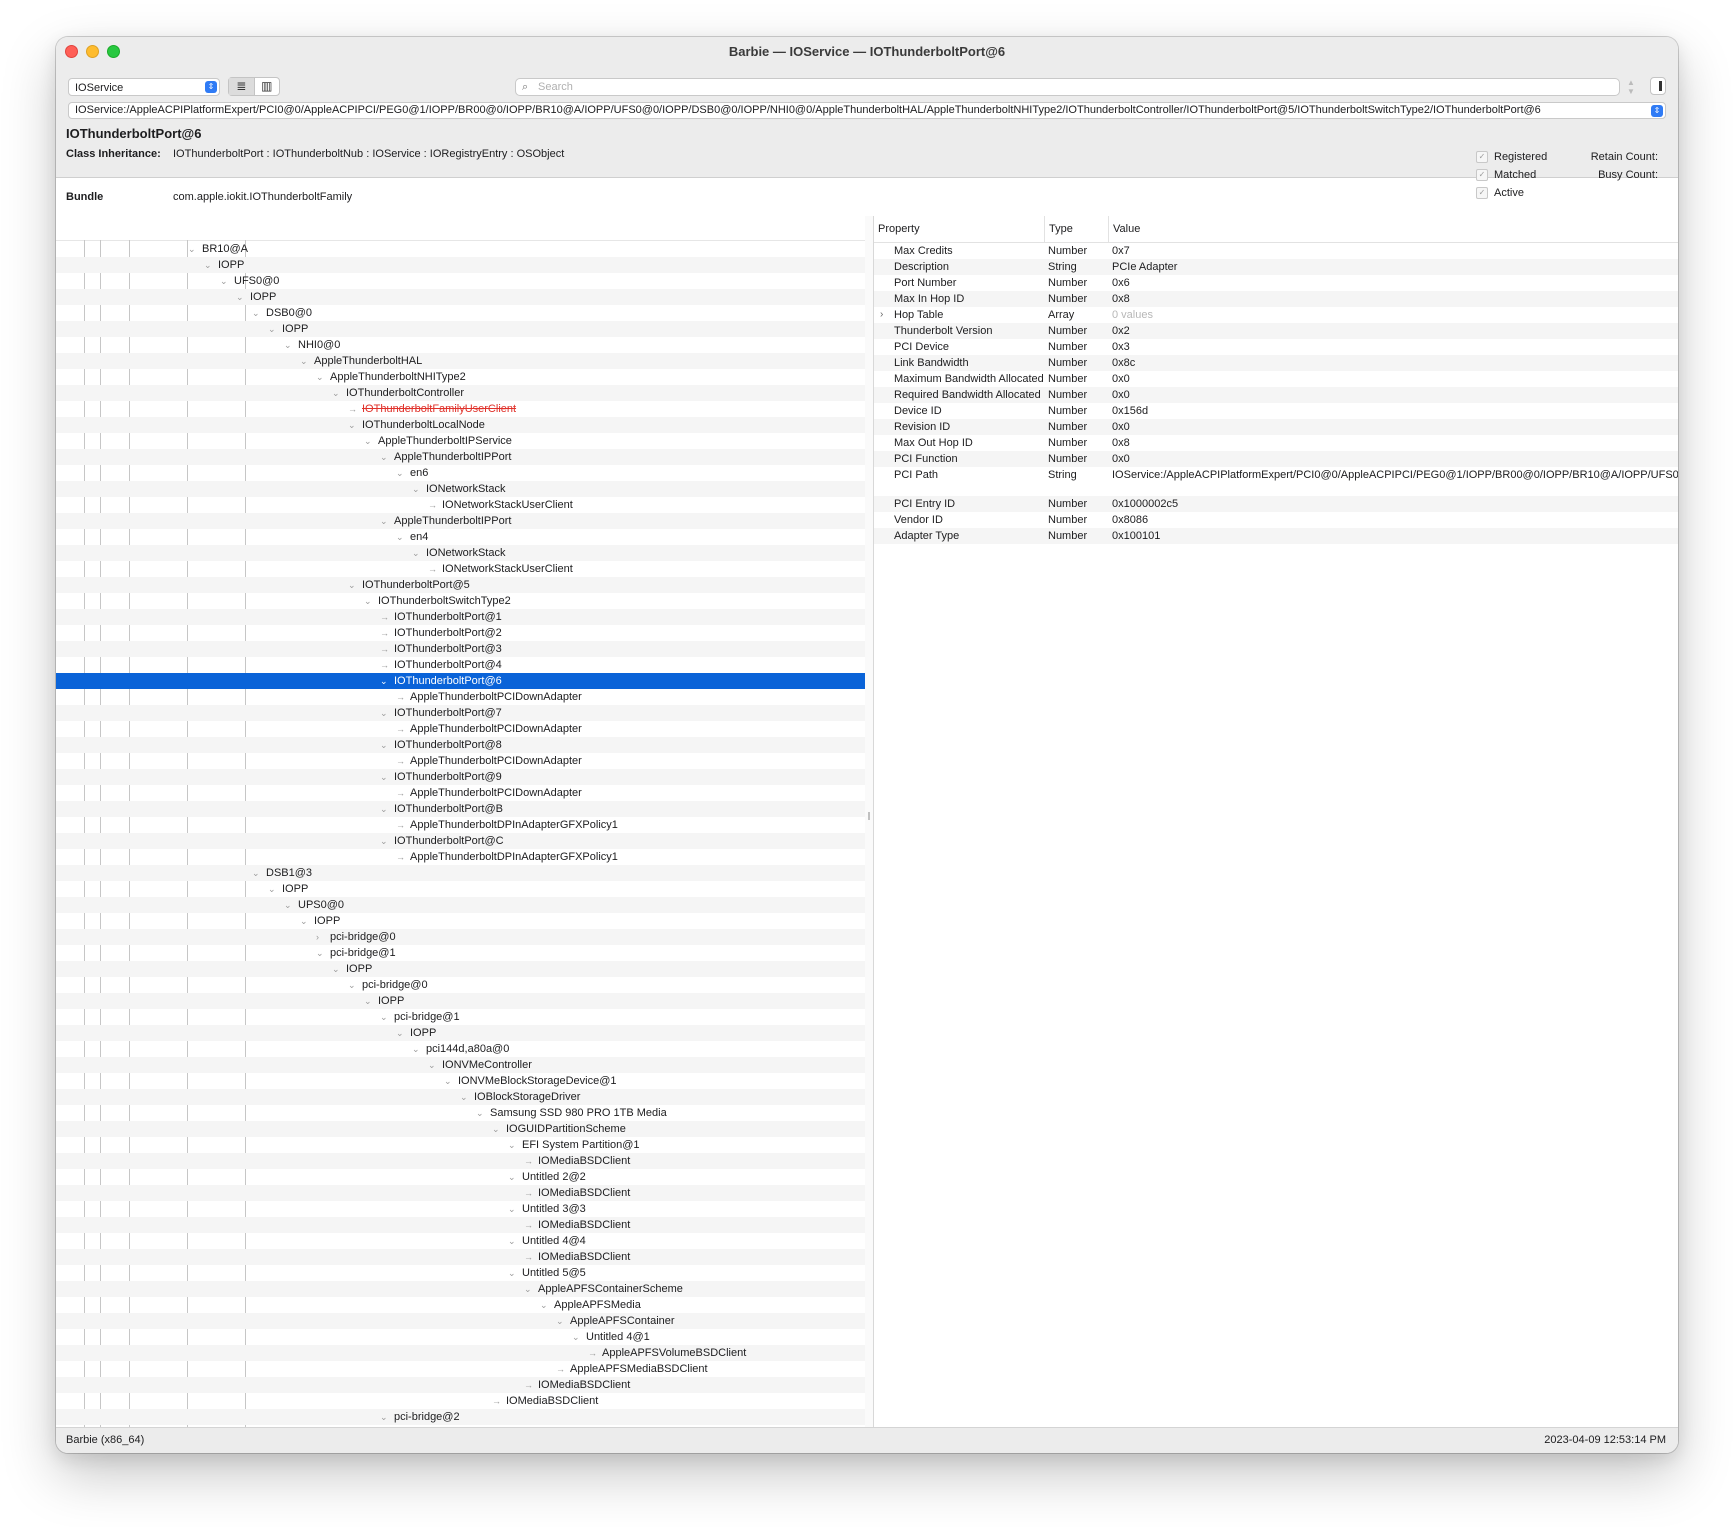  I want to click on disclosure-closed-icon: ›, so click(317, 937).